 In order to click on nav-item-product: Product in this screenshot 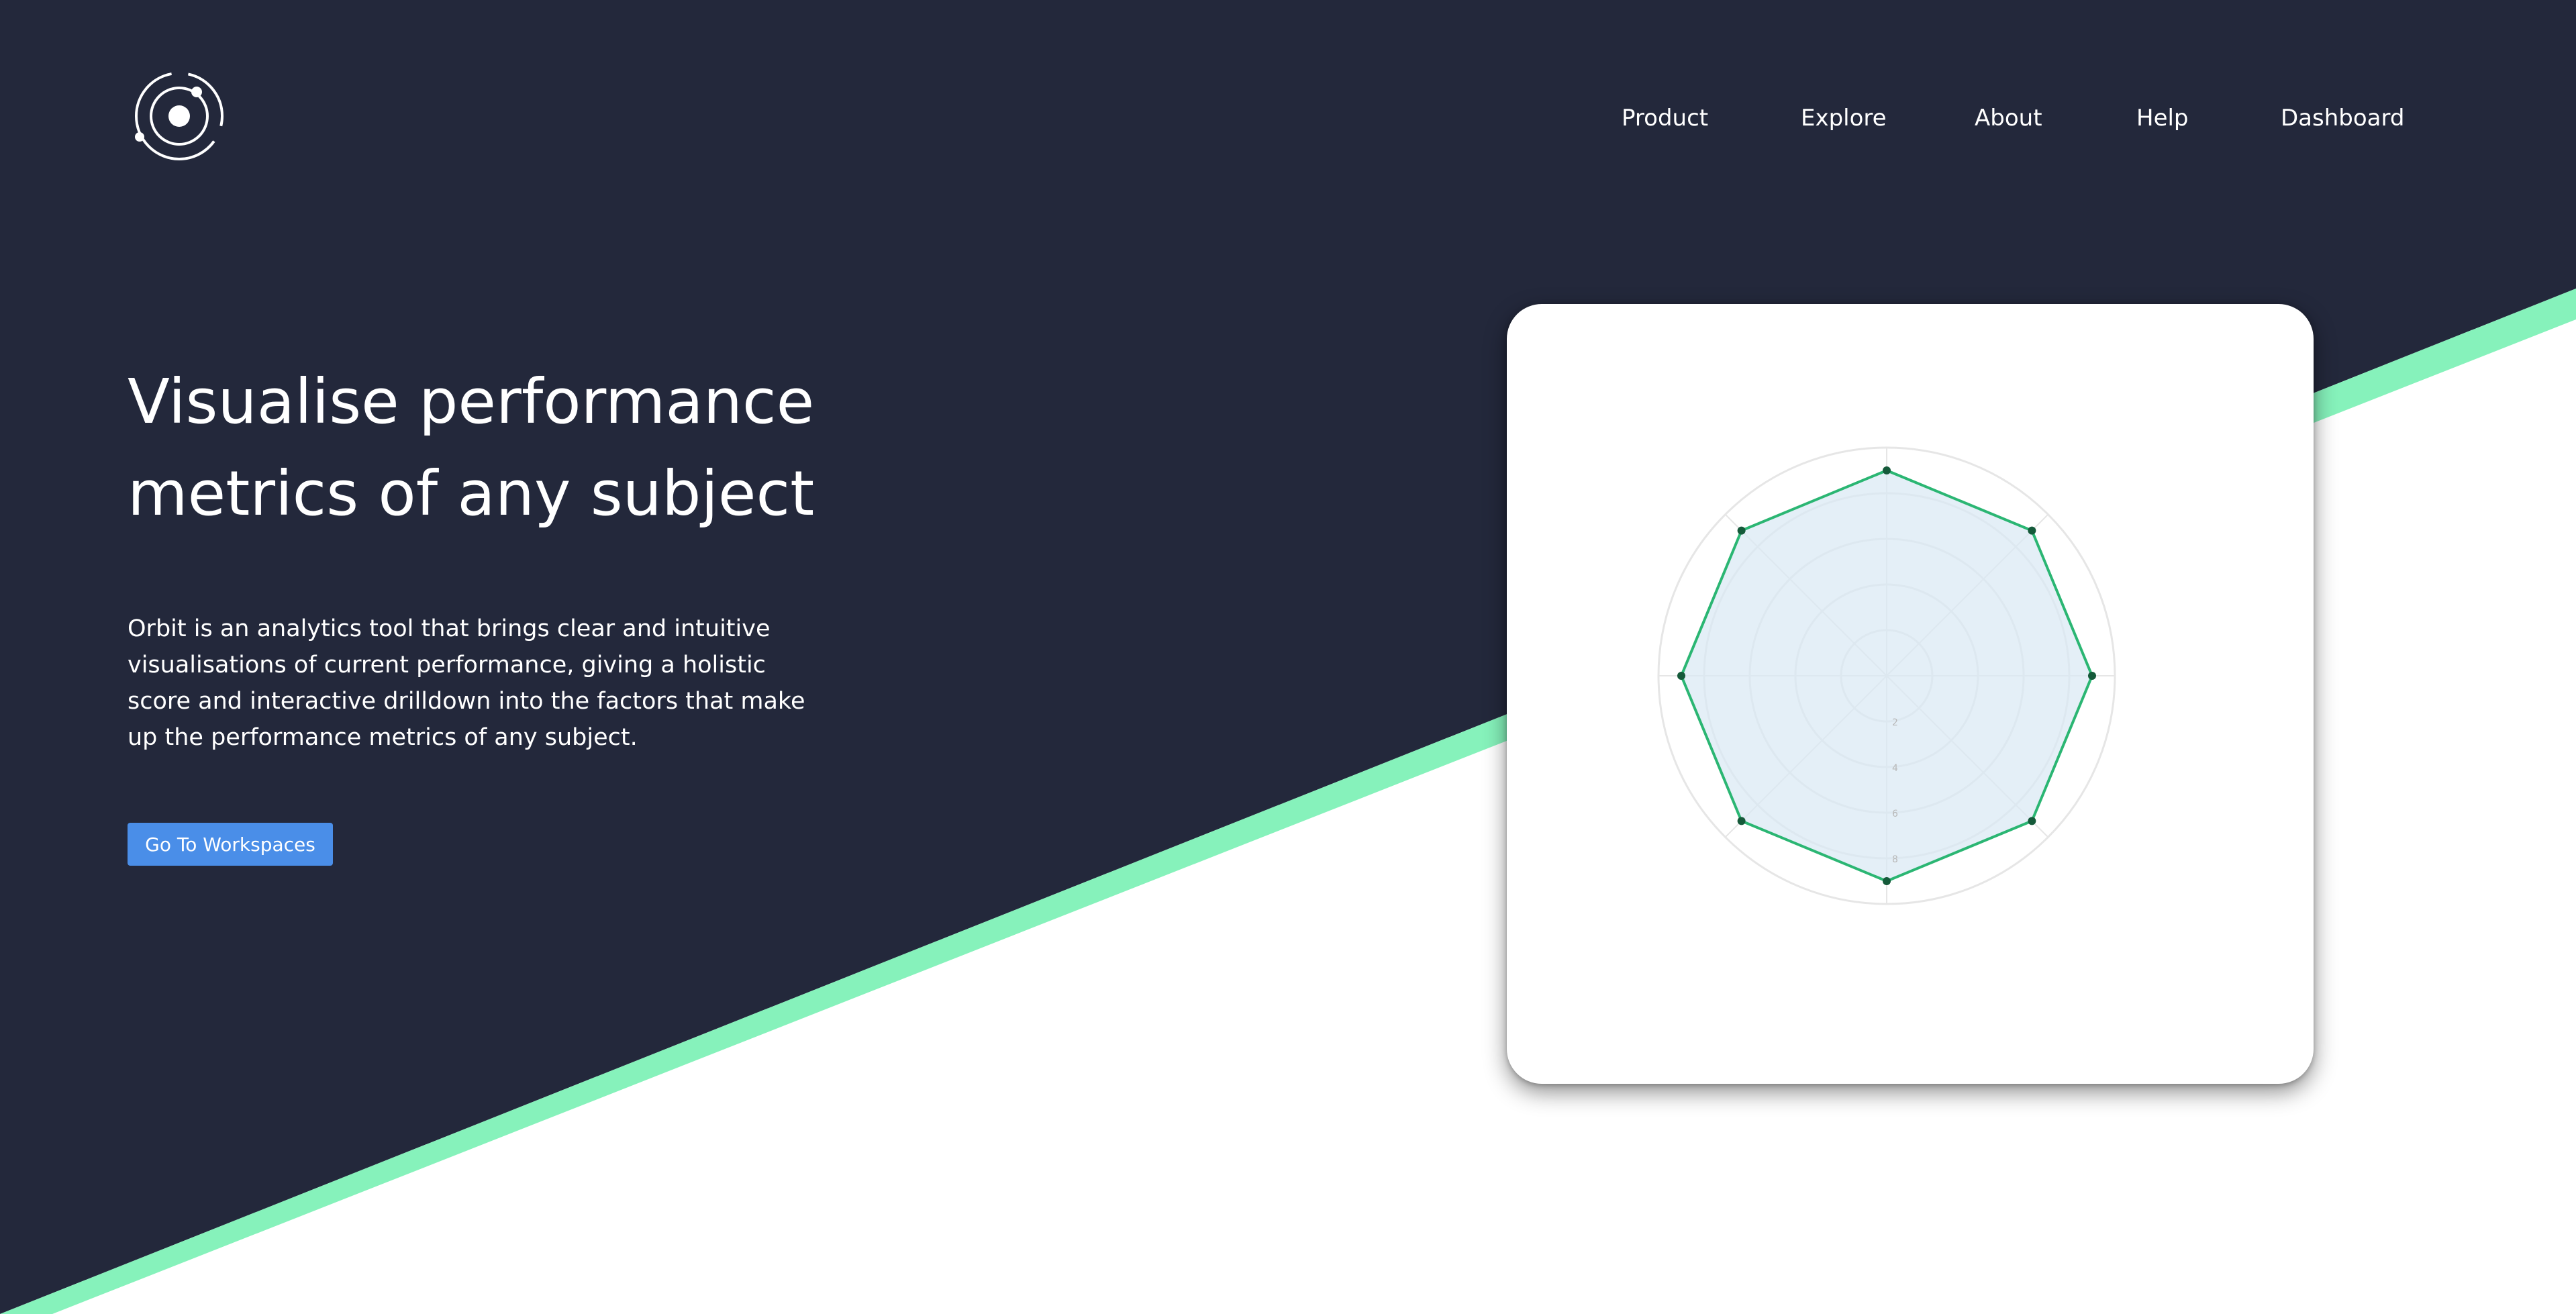, I will do `click(1665, 118)`.